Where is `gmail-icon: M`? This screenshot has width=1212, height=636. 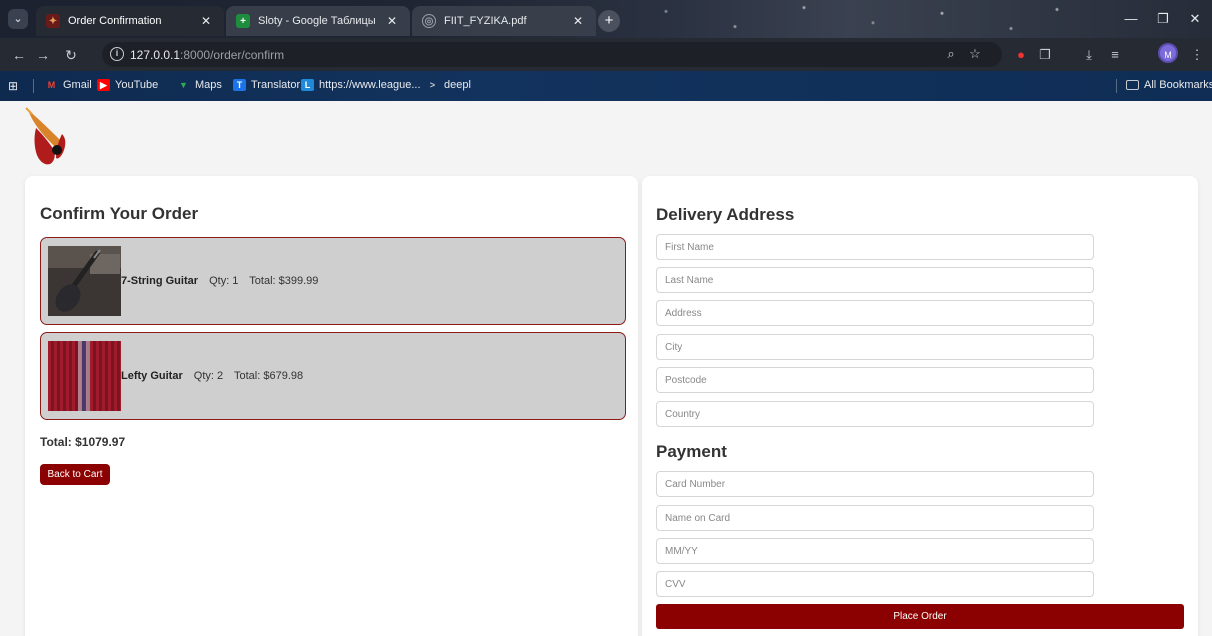 gmail-icon: M is located at coordinates (51, 85).